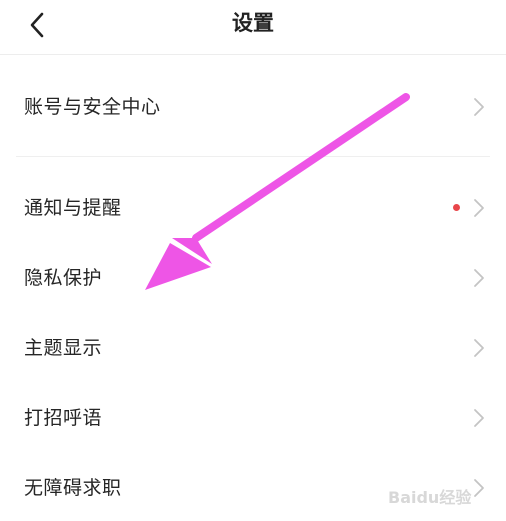 The image size is (506, 521). I want to click on nav-header: 设置, so click(253, 24).